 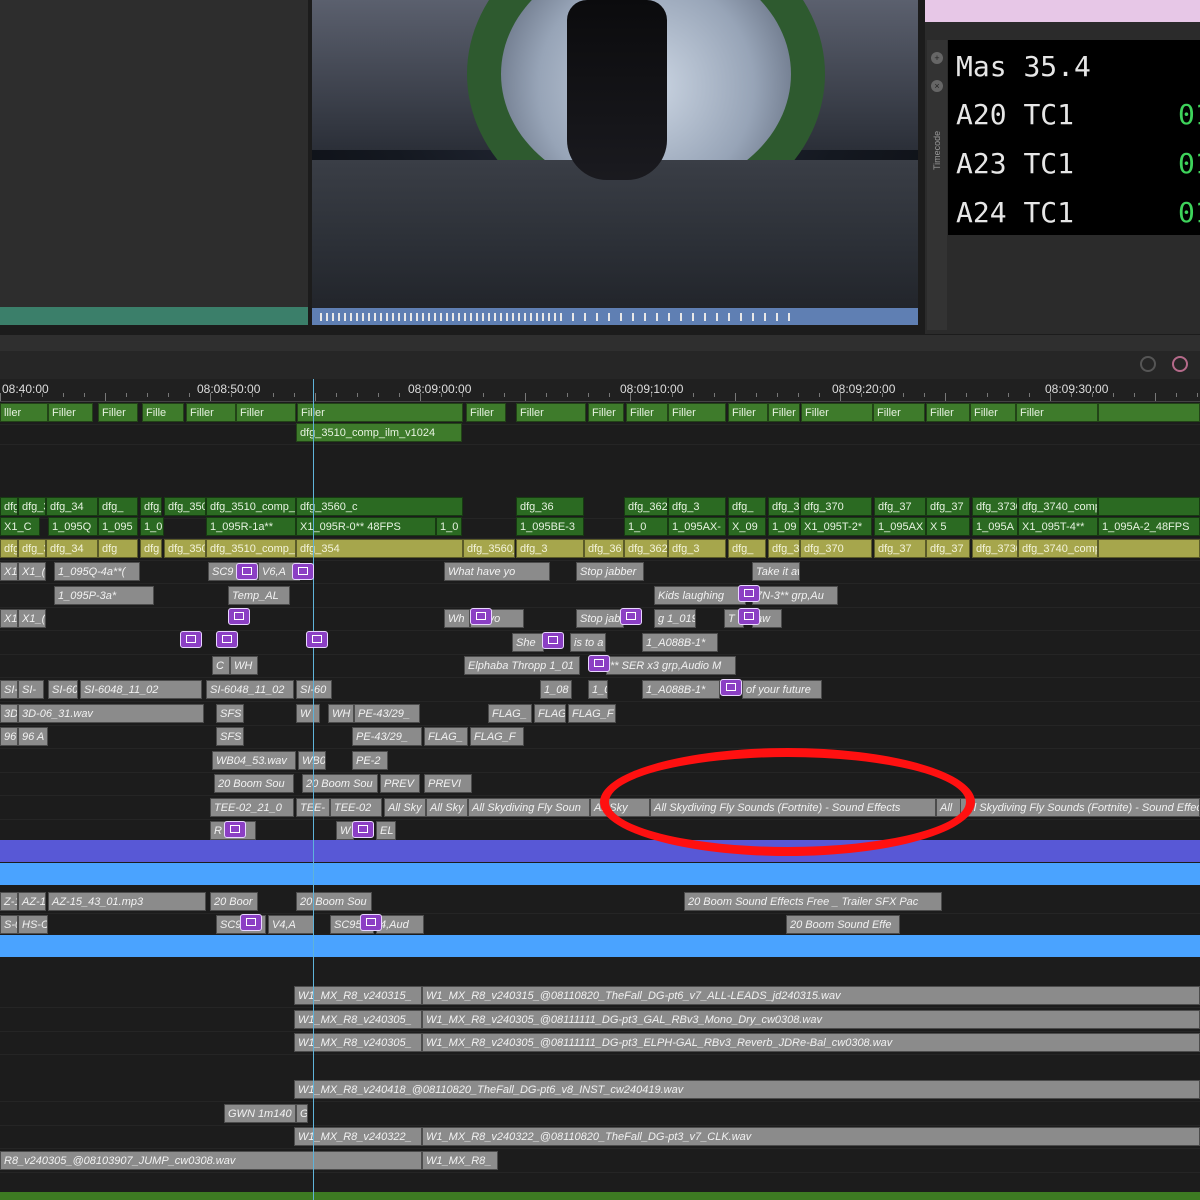 What do you see at coordinates (9, 901) in the screenshot?
I see `timeline-clip: Z-1` at bounding box center [9, 901].